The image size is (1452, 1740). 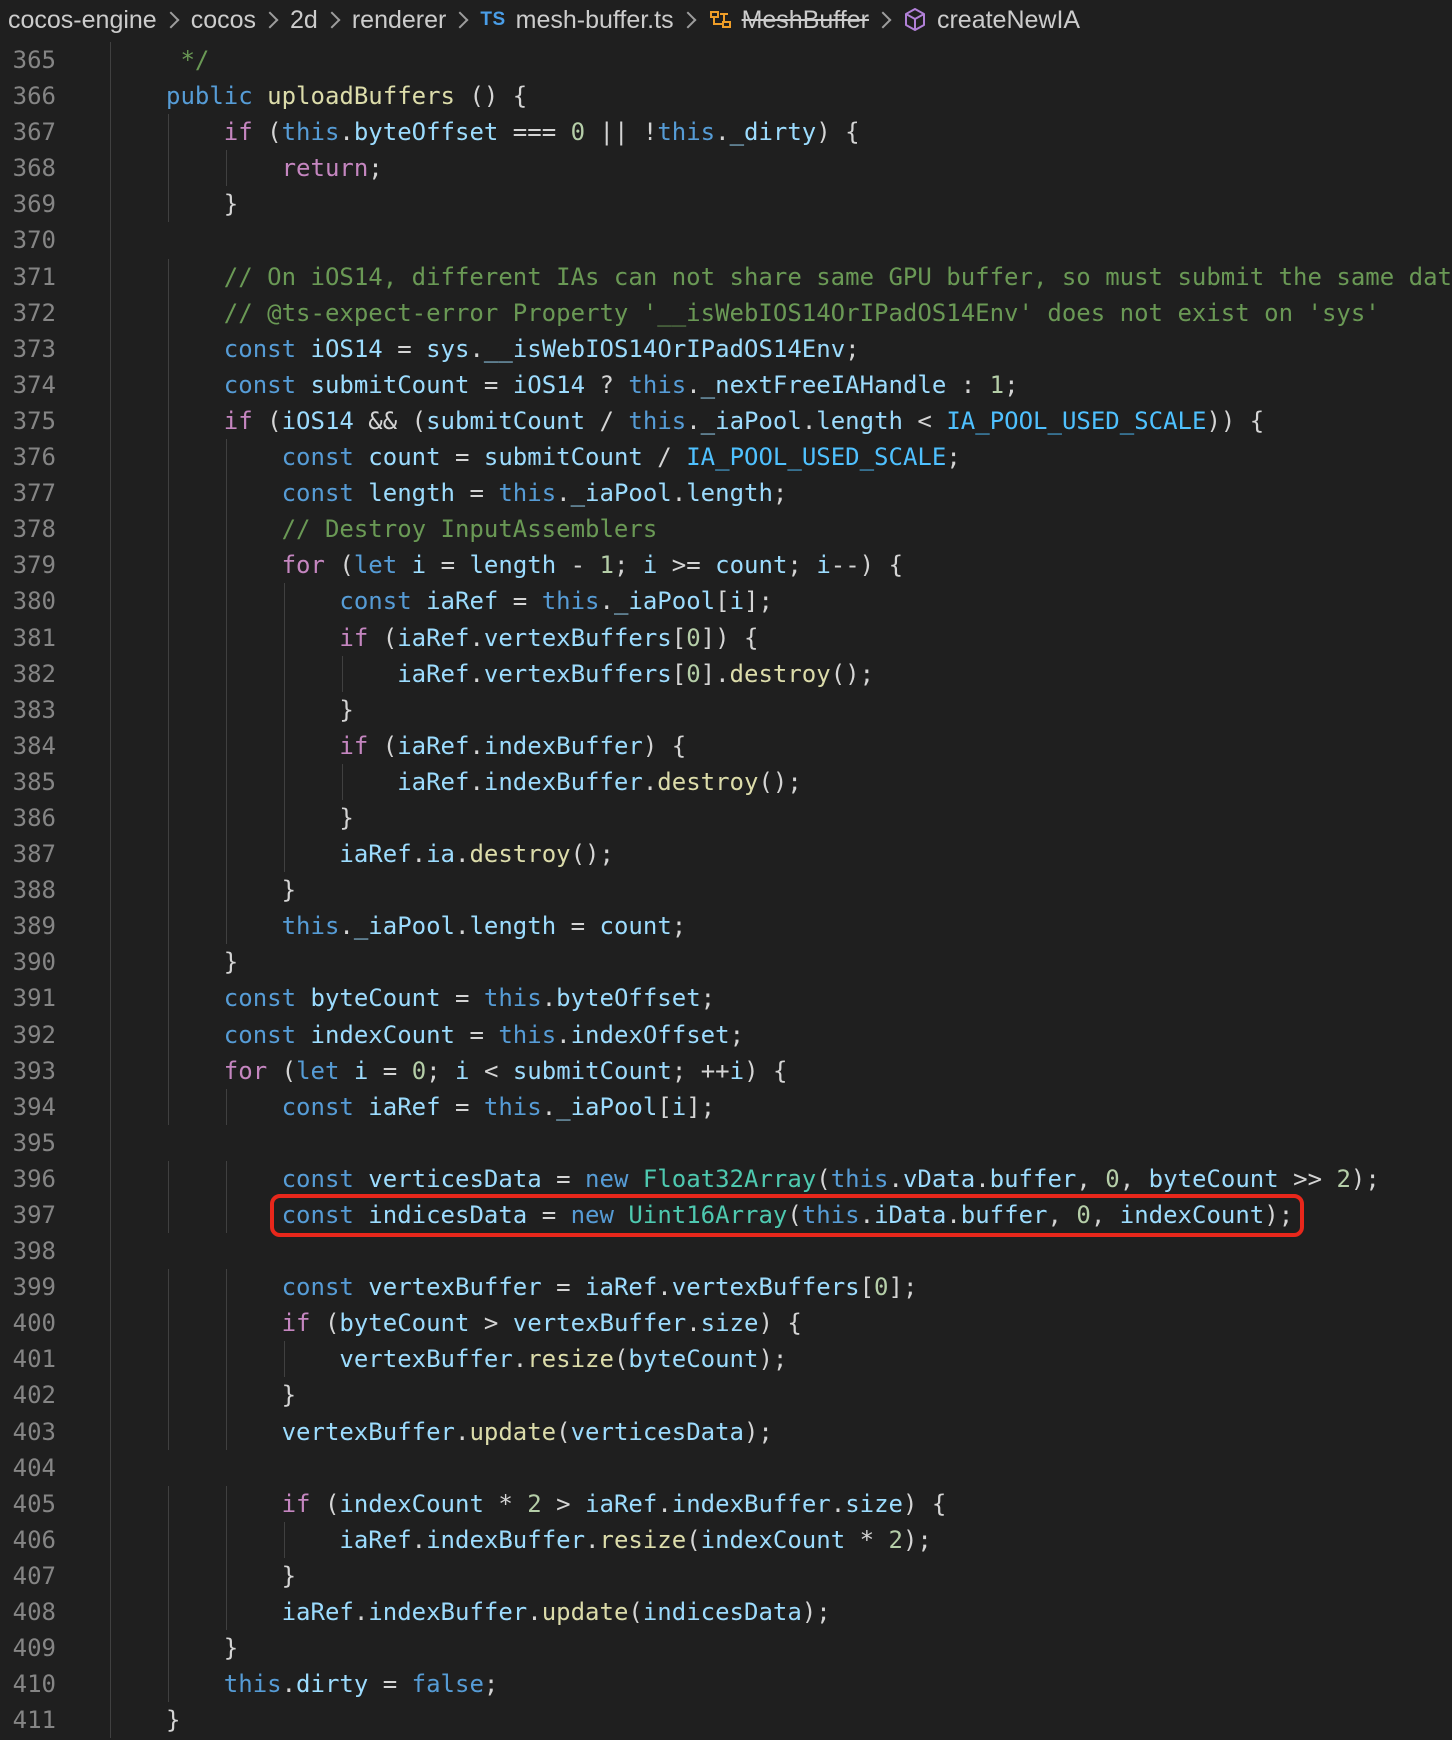 What do you see at coordinates (28, 1468) in the screenshot?
I see `line-number: 404` at bounding box center [28, 1468].